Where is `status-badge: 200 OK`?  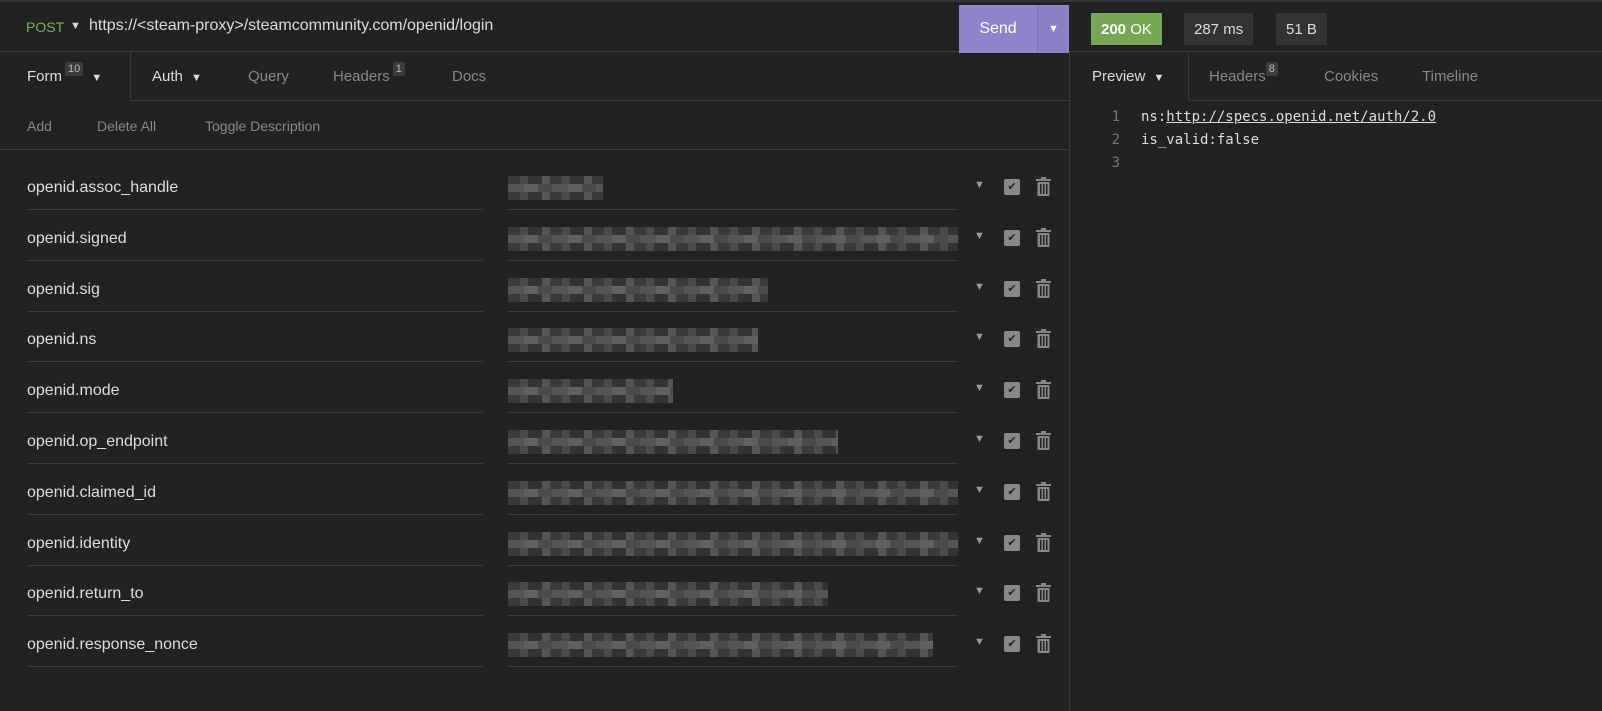 status-badge: 200 OK is located at coordinates (1126, 29).